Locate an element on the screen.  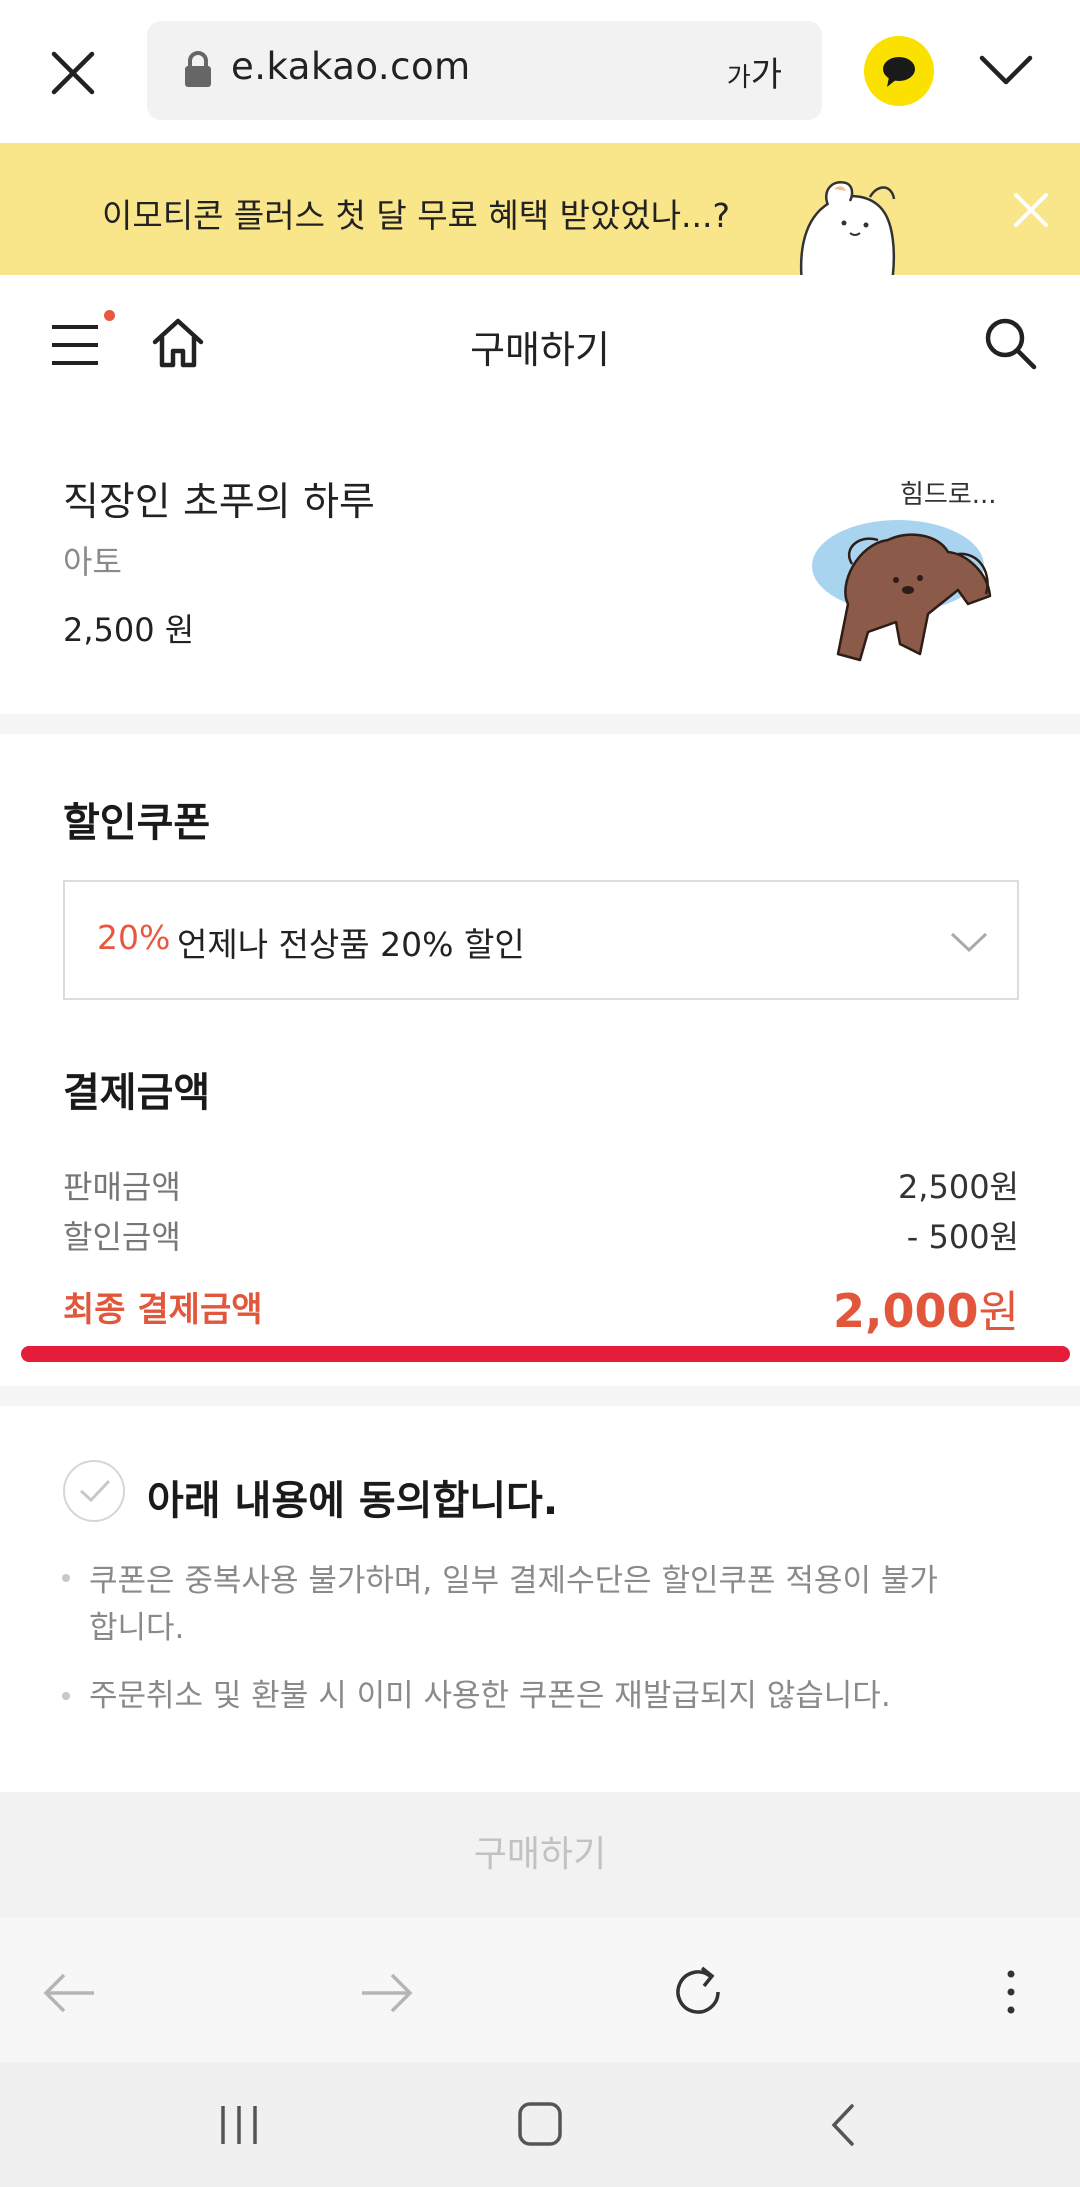
back-nav-button is located at coordinates (844, 2125).